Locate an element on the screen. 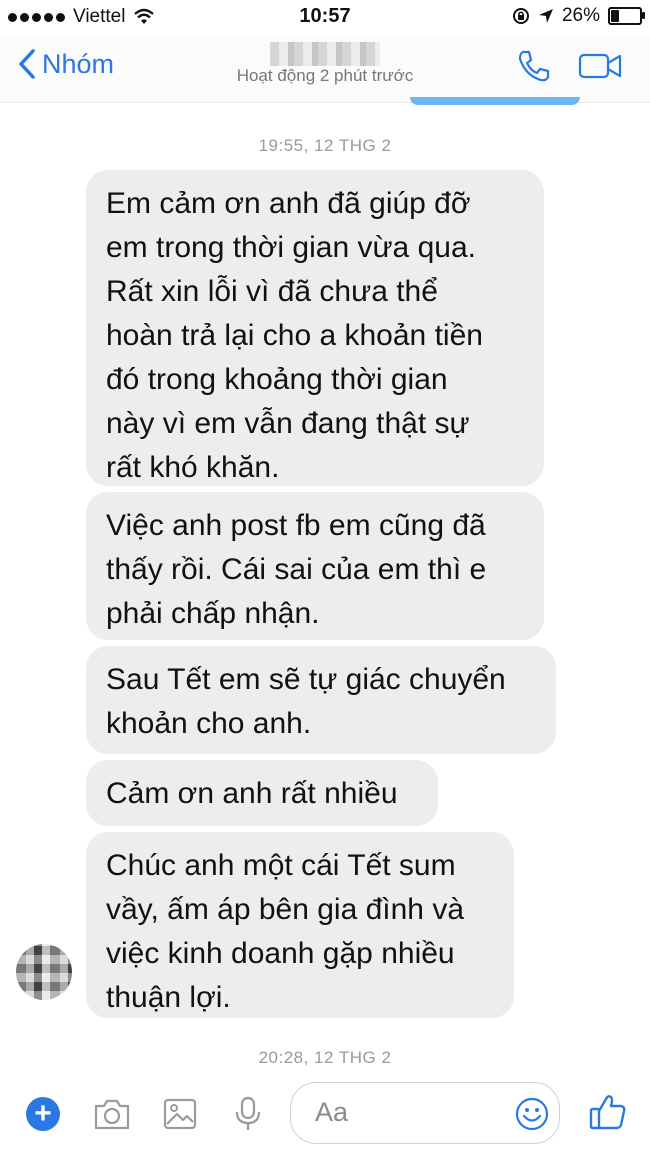 This screenshot has width=650, height=1155. location-icon is located at coordinates (545, 16).